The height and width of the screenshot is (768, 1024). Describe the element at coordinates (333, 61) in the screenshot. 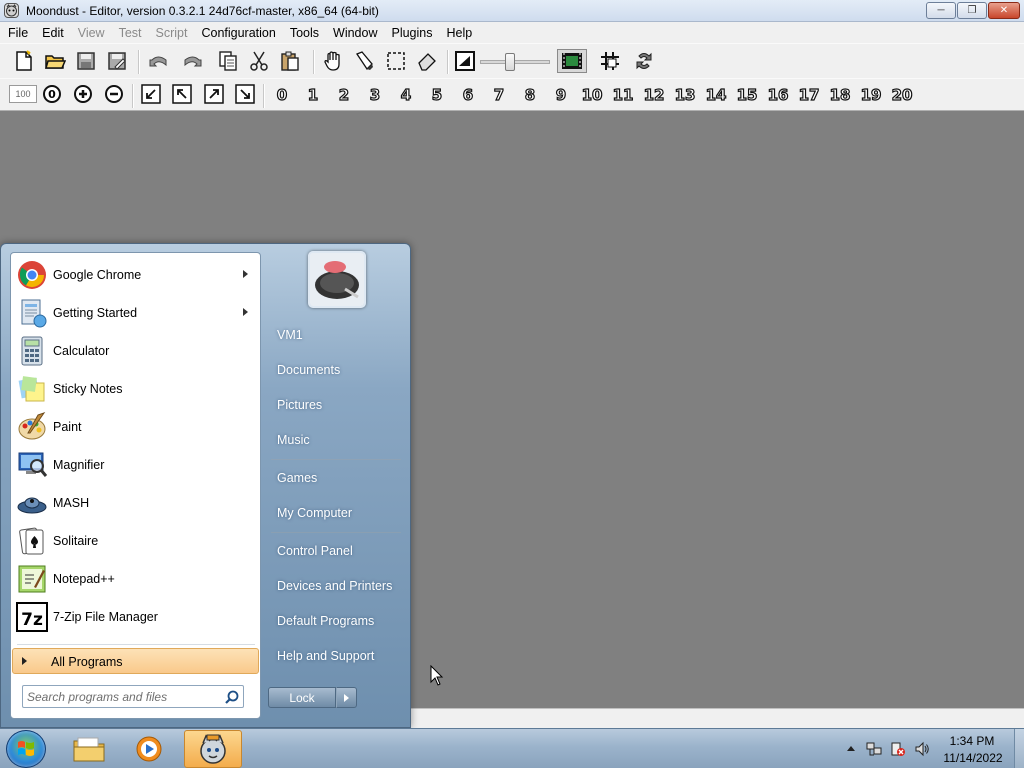

I see `hand-tool-icon` at that location.